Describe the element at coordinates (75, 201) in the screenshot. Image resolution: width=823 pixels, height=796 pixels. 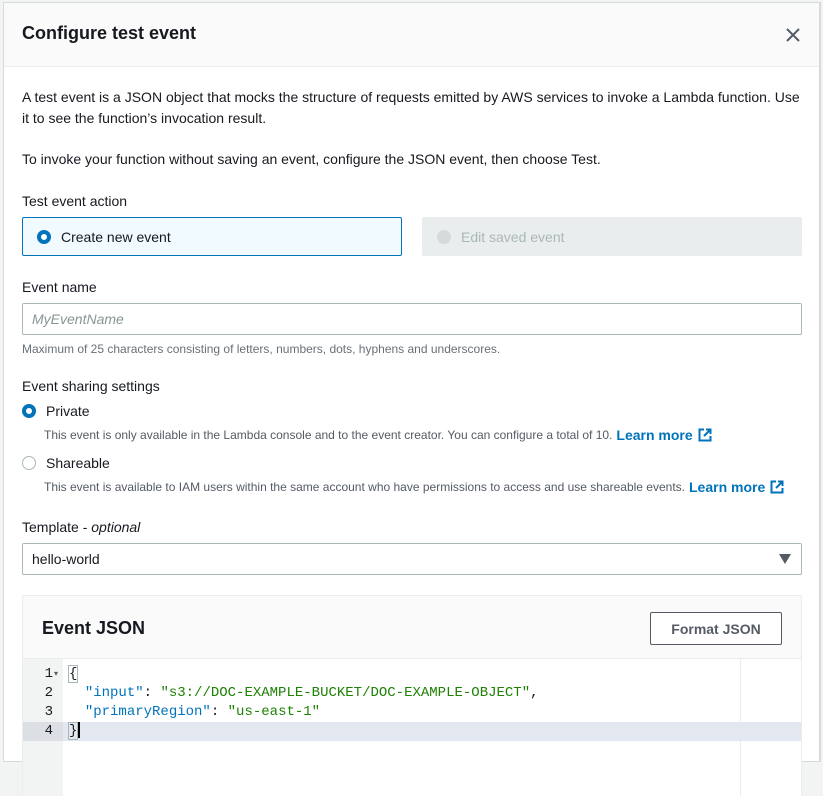
I see `test-event-action-label: Test event action` at that location.